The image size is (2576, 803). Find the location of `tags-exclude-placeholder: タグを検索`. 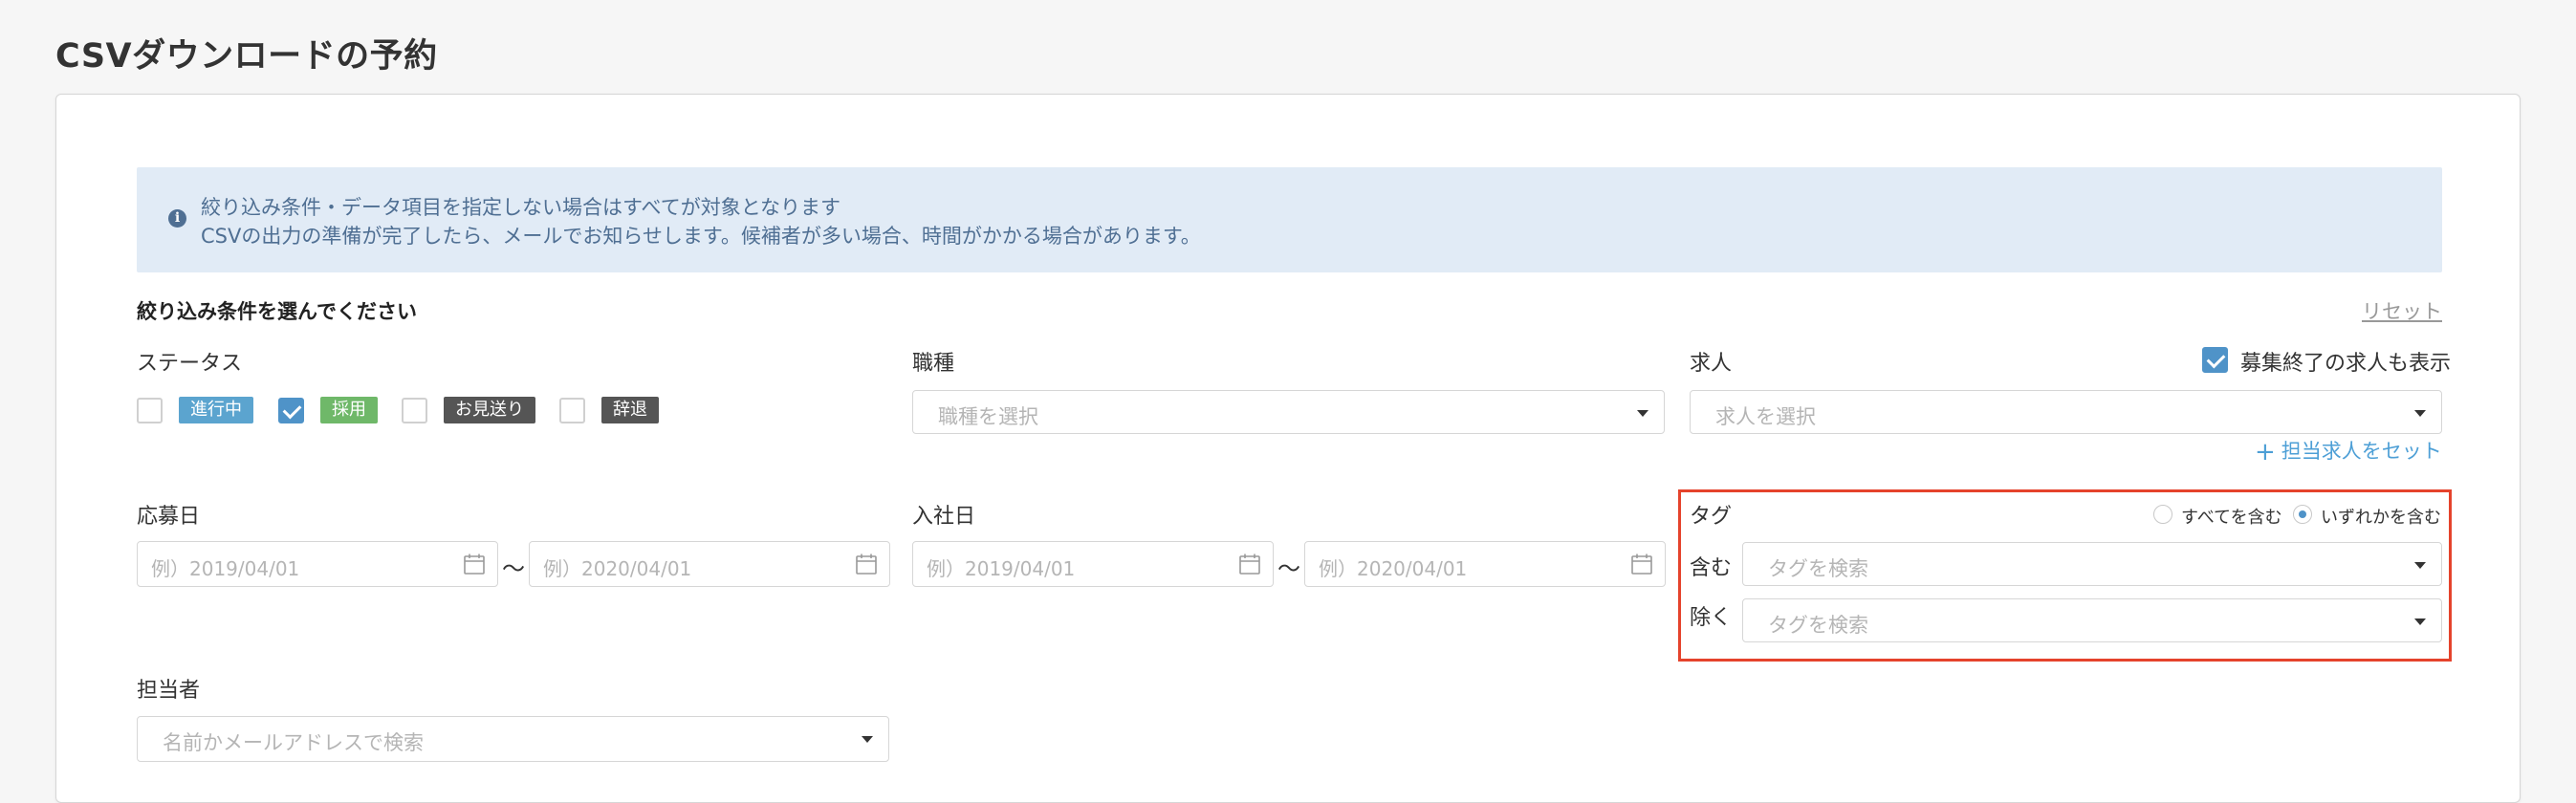

tags-exclude-placeholder: タグを検索 is located at coordinates (1818, 625).